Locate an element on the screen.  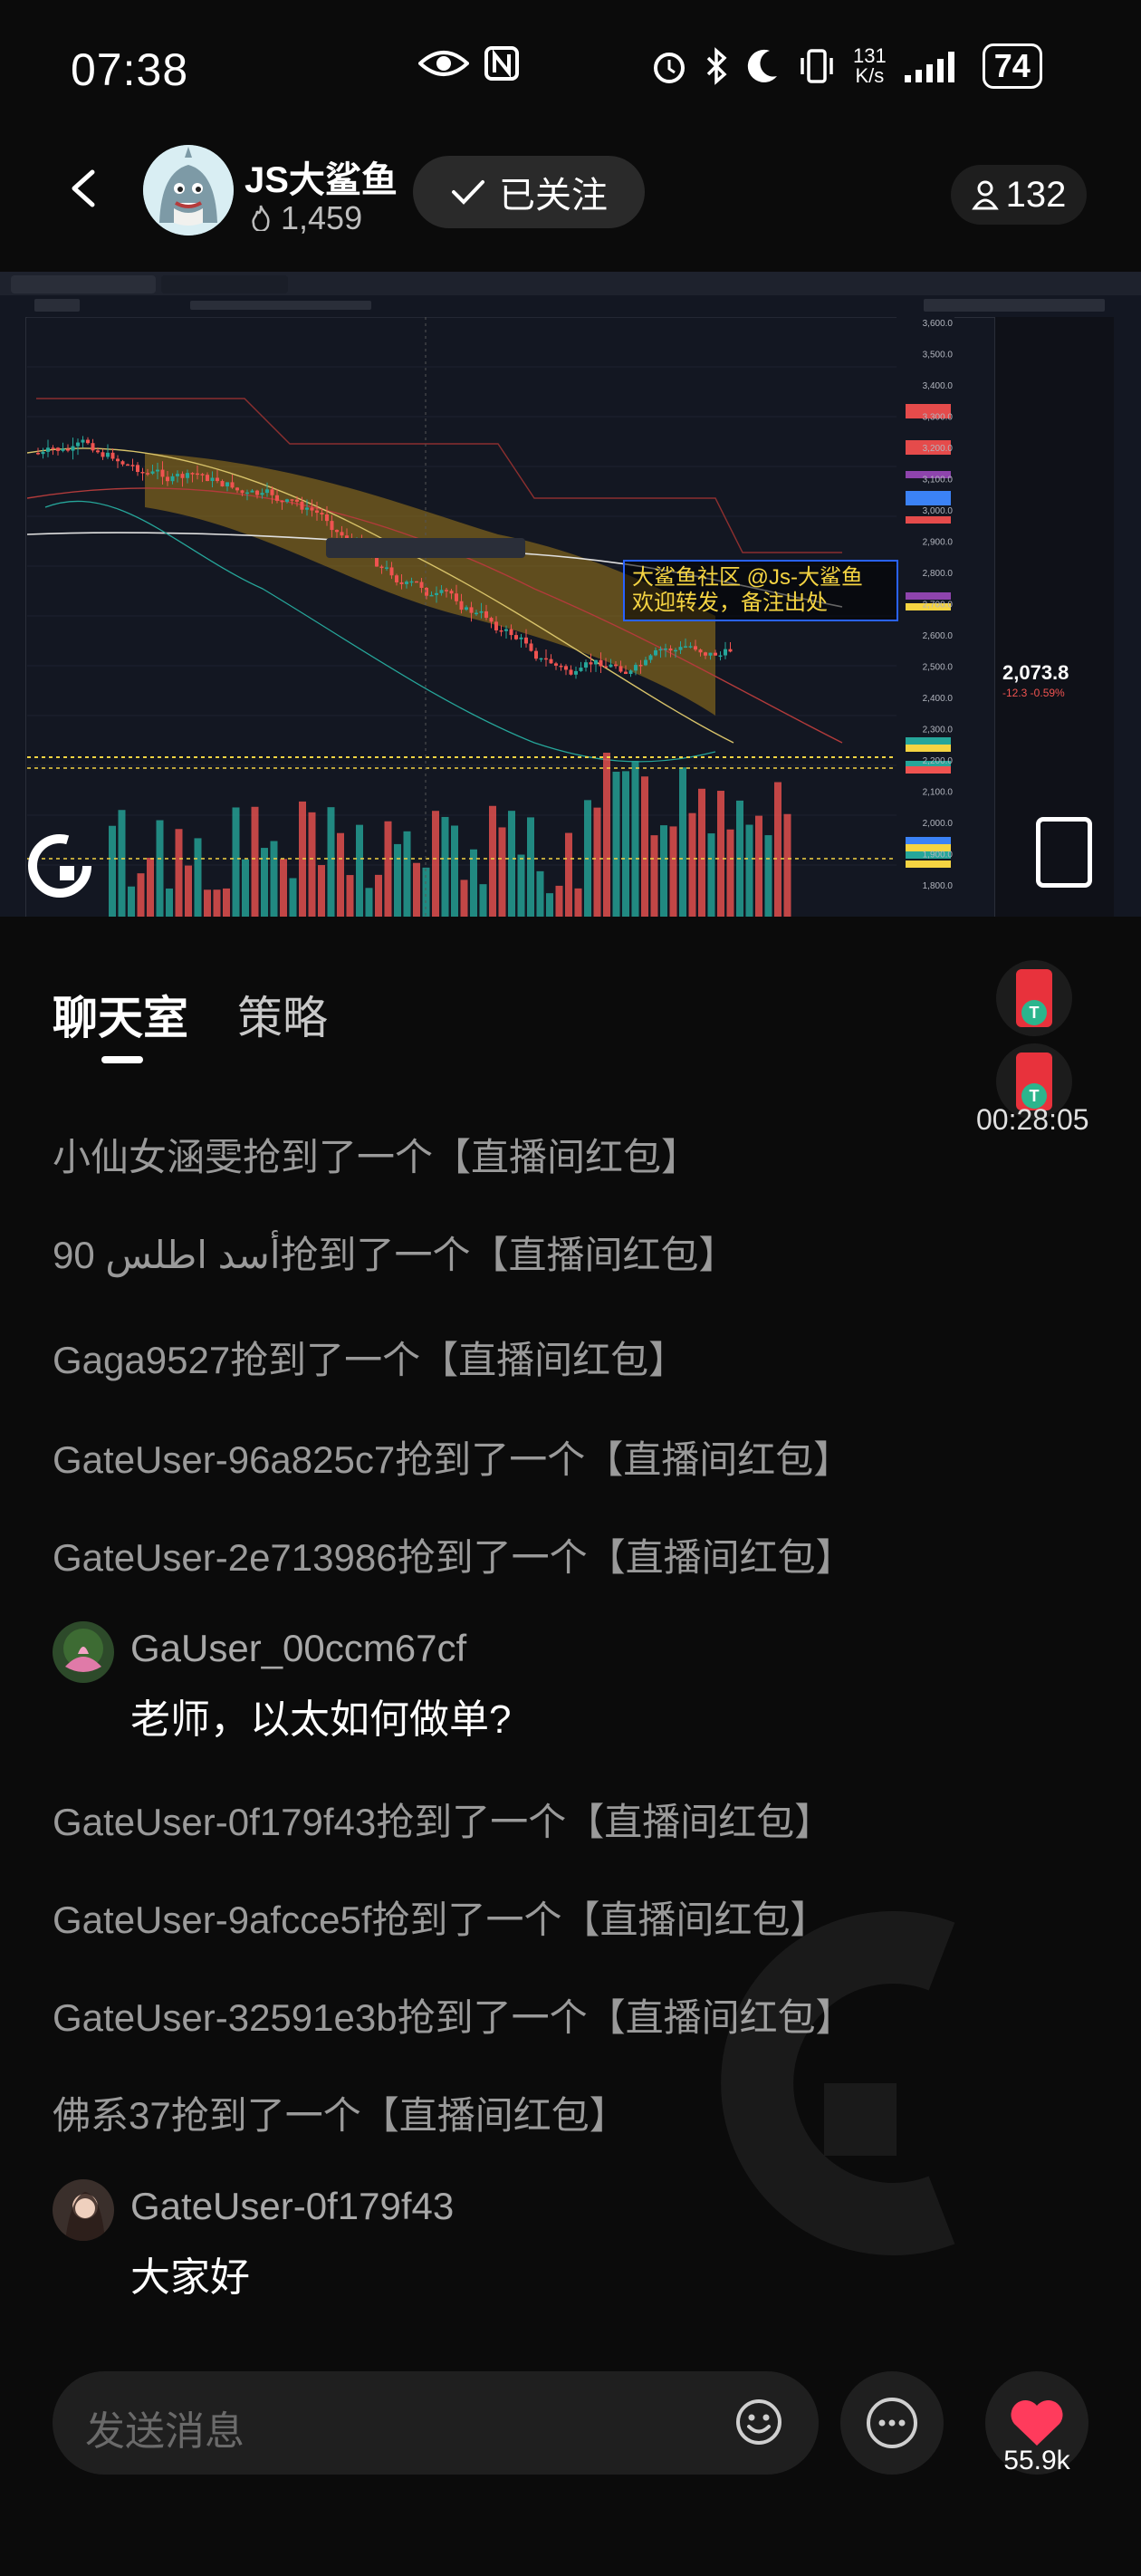
portrait-avatar-icon is located at coordinates (84, 2210).